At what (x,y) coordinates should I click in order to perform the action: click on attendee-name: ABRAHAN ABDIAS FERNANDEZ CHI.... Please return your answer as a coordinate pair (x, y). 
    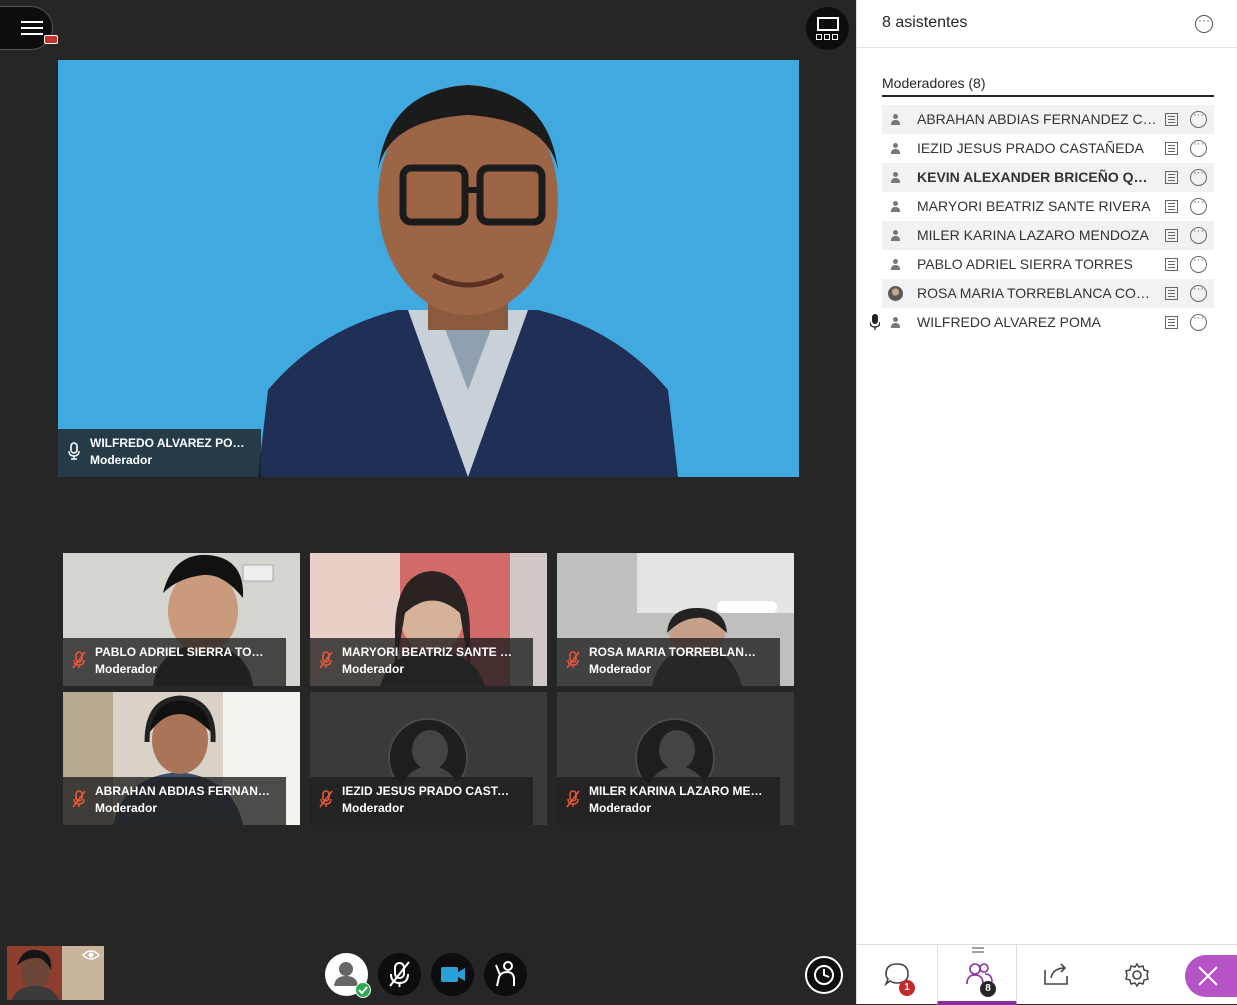
    Looking at the image, I should click on (1037, 119).